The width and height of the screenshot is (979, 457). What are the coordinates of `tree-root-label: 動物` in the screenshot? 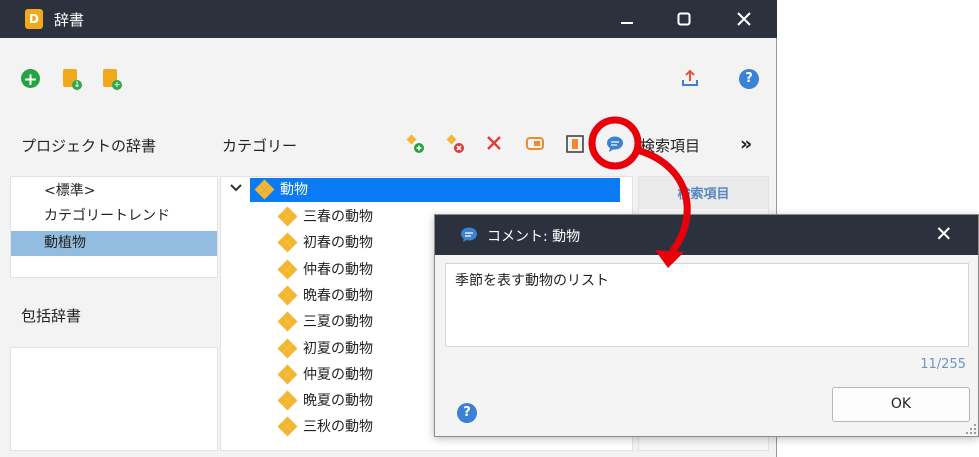 It's located at (294, 190).